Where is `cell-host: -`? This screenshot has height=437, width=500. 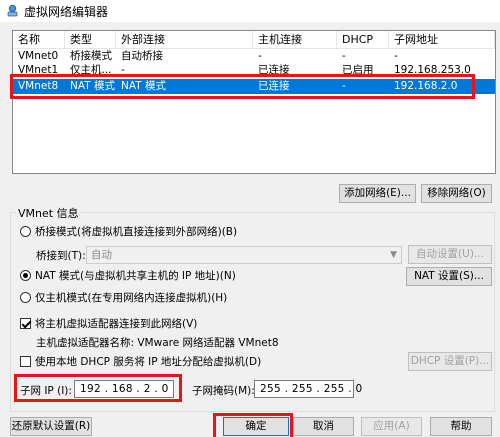 cell-host: - is located at coordinates (260, 56).